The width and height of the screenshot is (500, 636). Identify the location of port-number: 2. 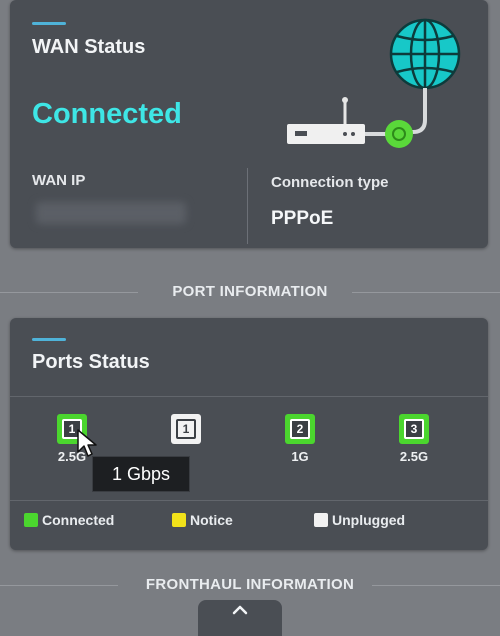
(300, 429).